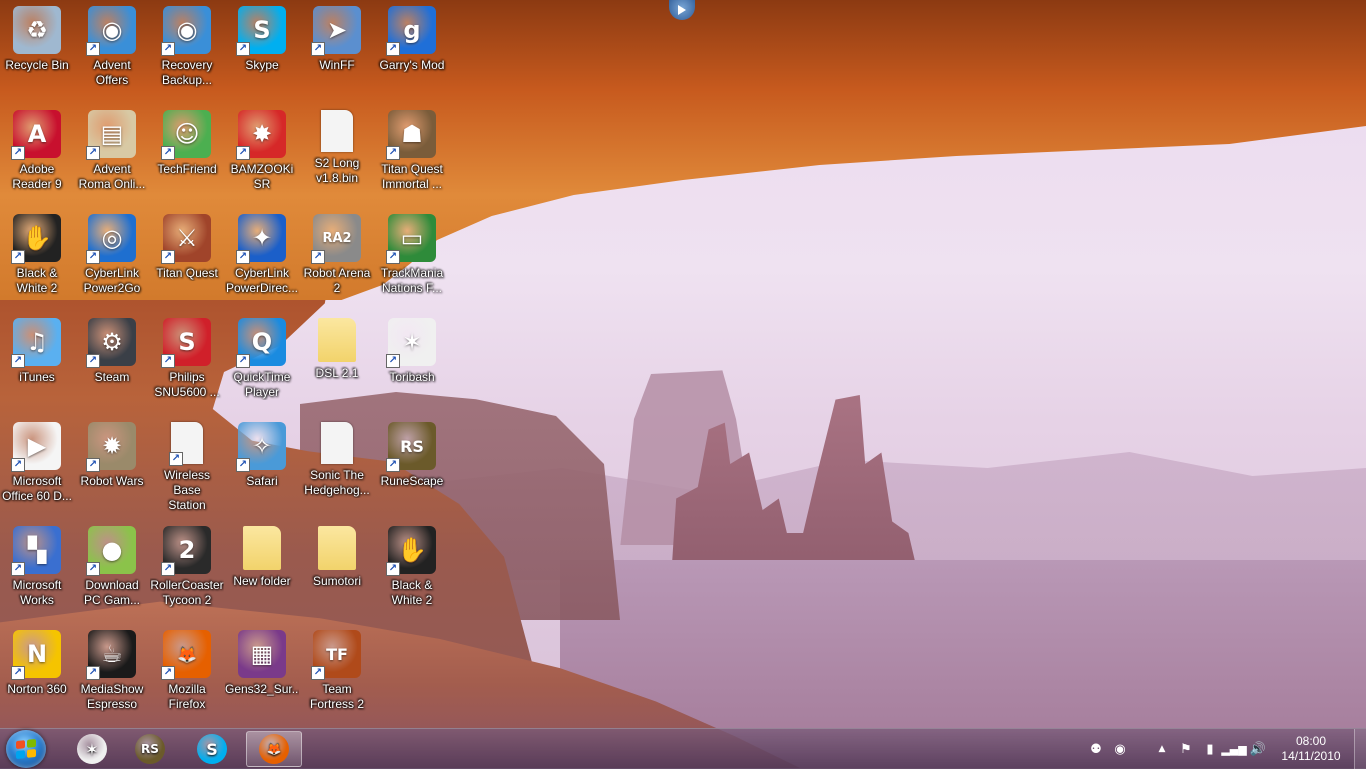  I want to click on desktop-icon: TF ↗ Team Fortress 2, so click(337, 674).